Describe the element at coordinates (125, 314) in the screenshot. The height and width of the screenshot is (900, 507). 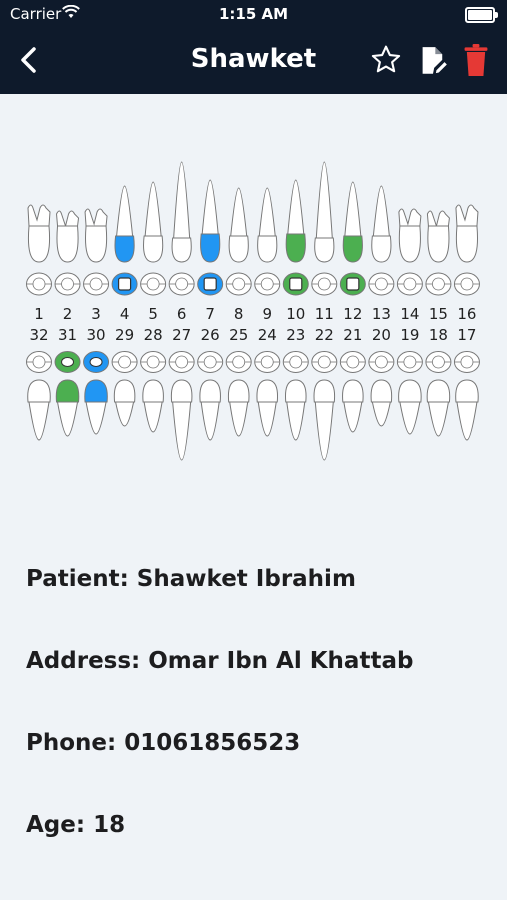
I see `tooth-number-4: 4` at that location.